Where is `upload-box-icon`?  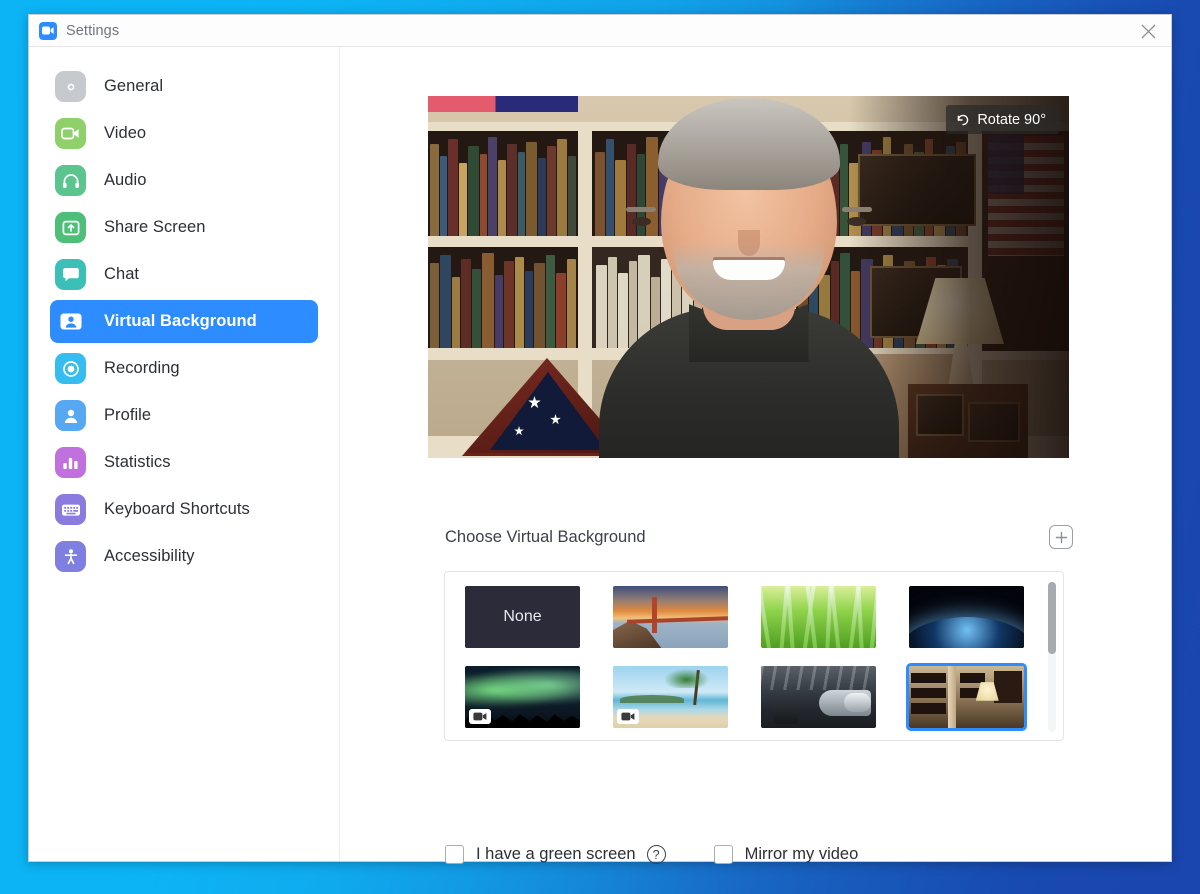 upload-box-icon is located at coordinates (70, 227).